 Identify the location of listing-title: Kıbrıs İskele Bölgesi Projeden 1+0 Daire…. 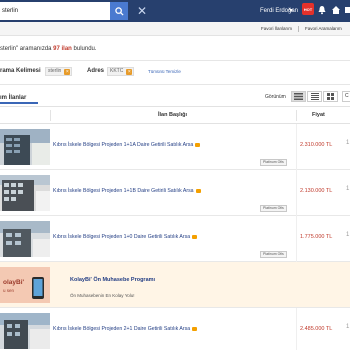
(125, 237).